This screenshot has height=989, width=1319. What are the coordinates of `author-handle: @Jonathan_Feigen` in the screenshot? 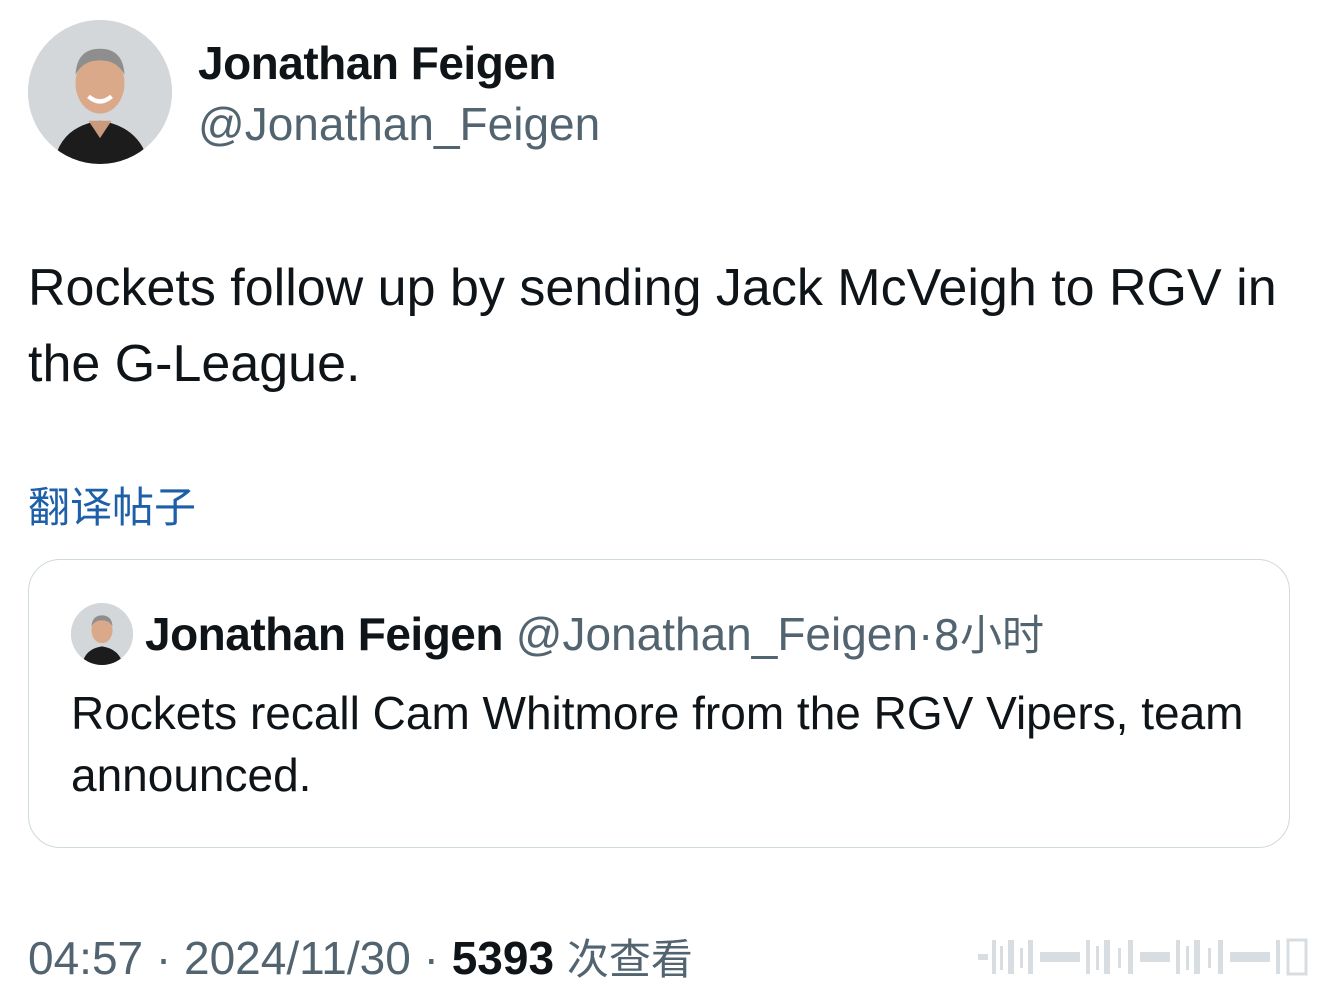 It's located at (399, 124).